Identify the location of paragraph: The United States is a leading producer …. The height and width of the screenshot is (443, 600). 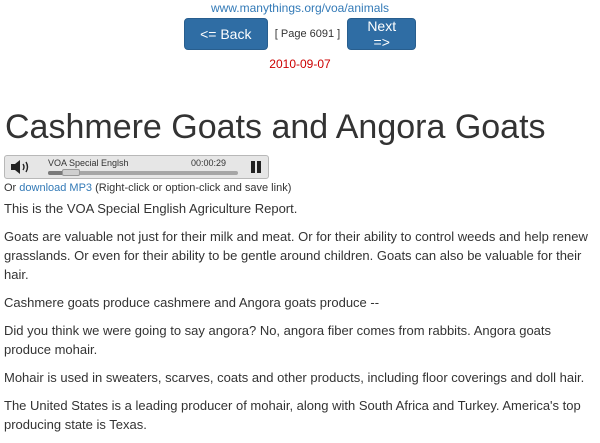
(292, 415).